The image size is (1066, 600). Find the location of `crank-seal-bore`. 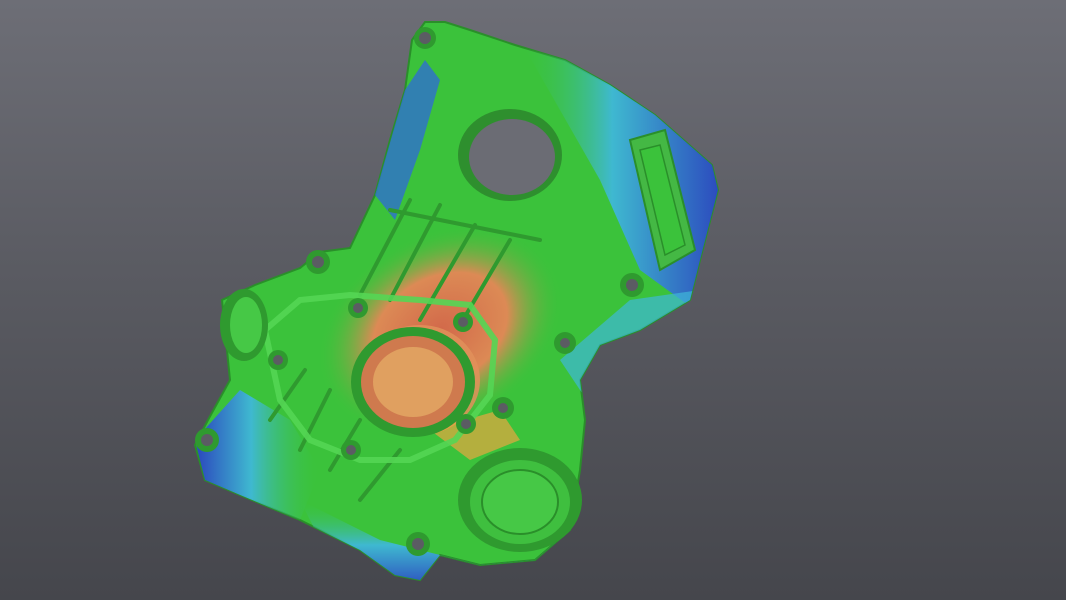

crank-seal-bore is located at coordinates (413, 382).